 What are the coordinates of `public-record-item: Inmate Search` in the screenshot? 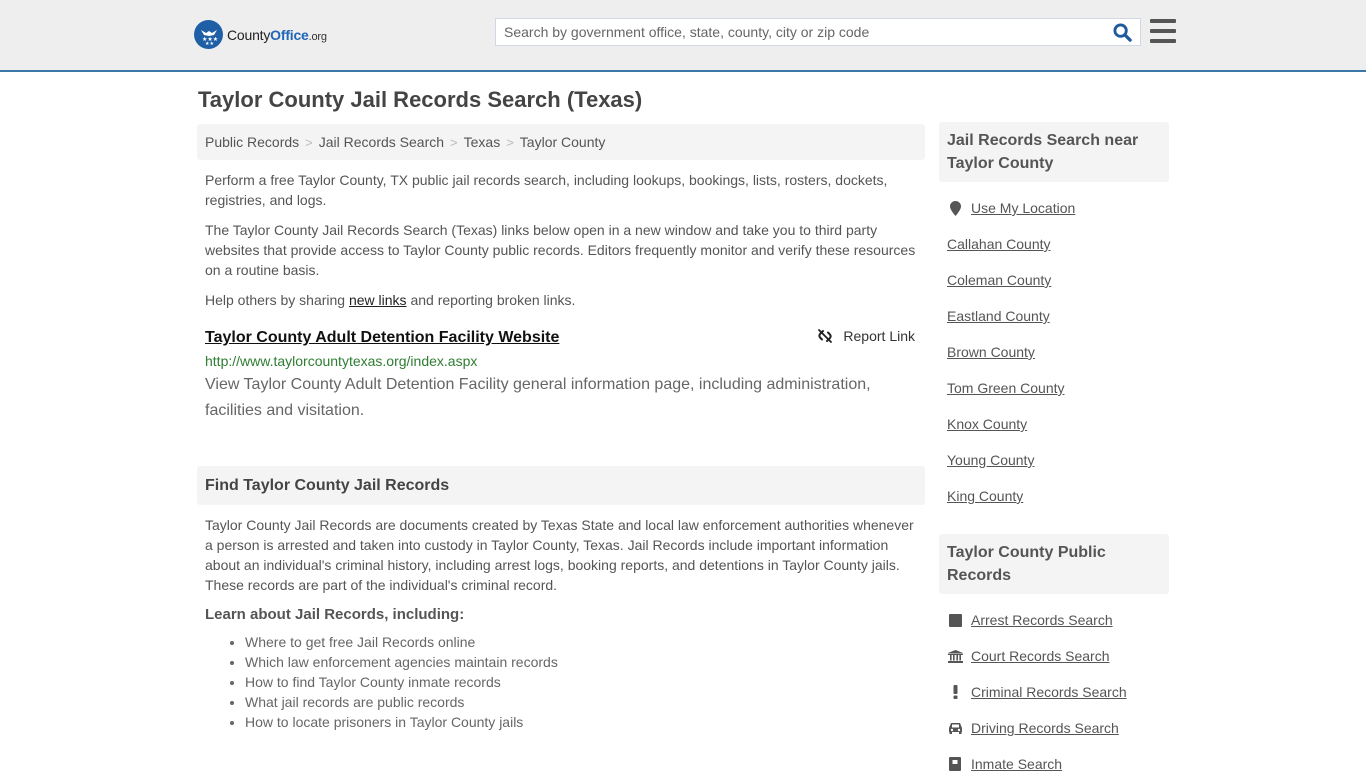 It's located at (1054, 764).